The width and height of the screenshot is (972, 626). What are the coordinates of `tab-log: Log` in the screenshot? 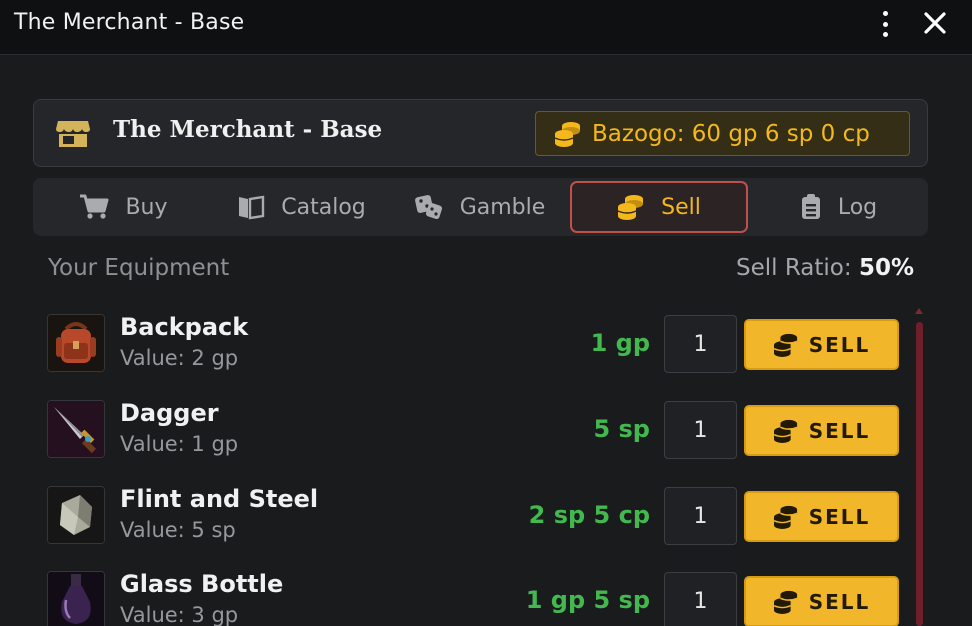 It's located at (838, 207).